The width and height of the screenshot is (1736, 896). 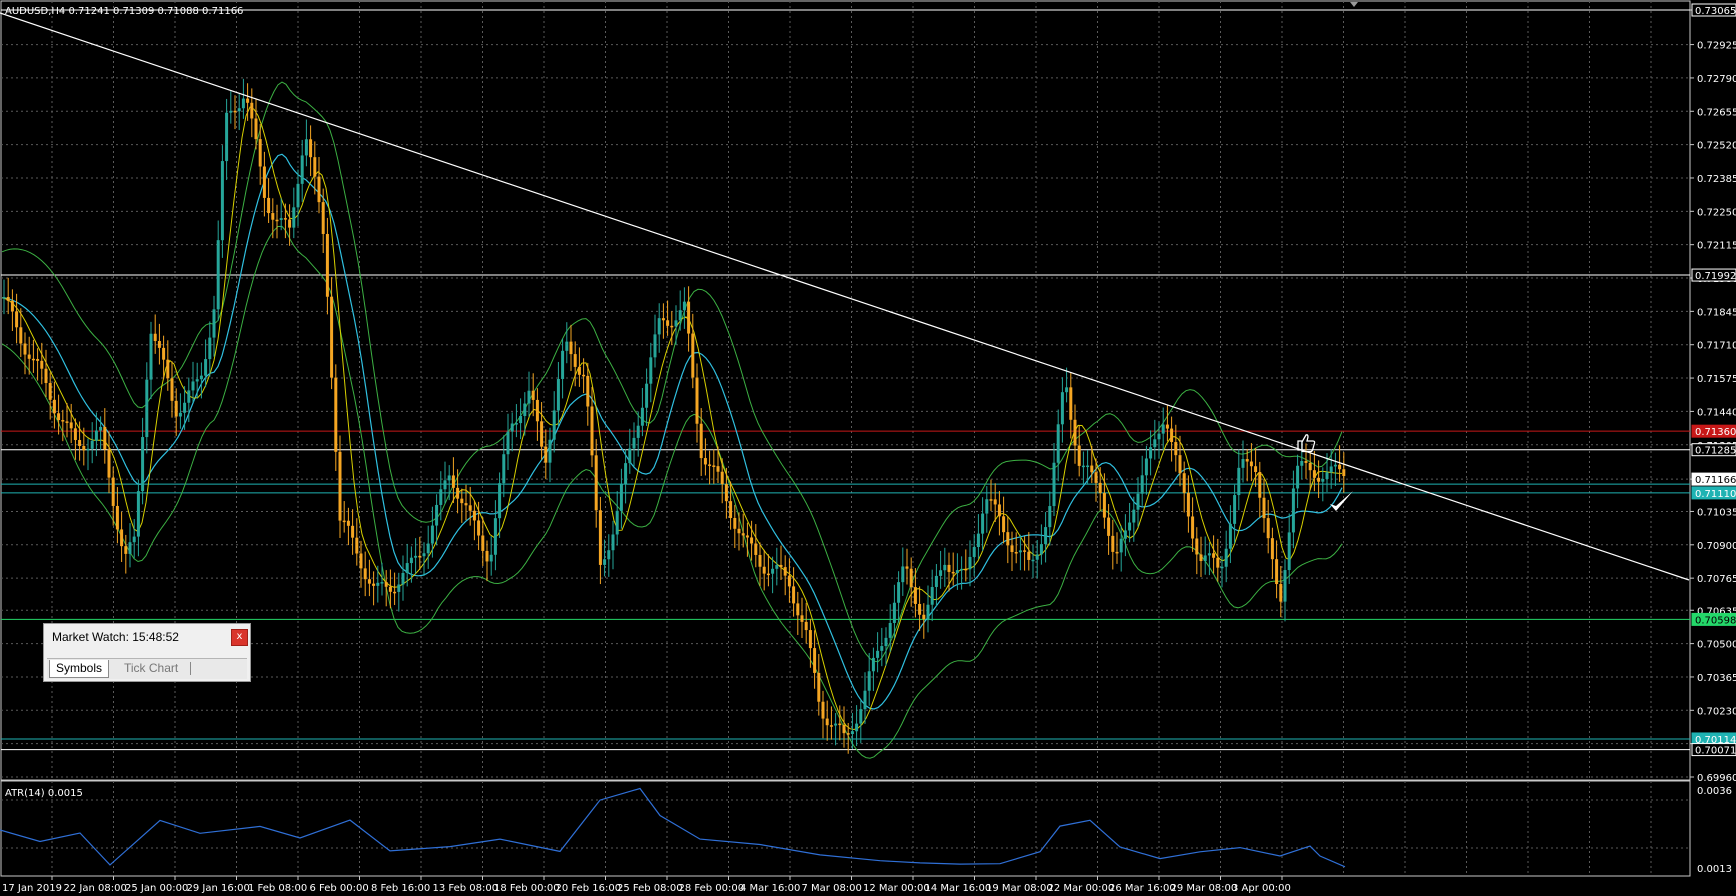 I want to click on close-button: x, so click(x=239, y=637).